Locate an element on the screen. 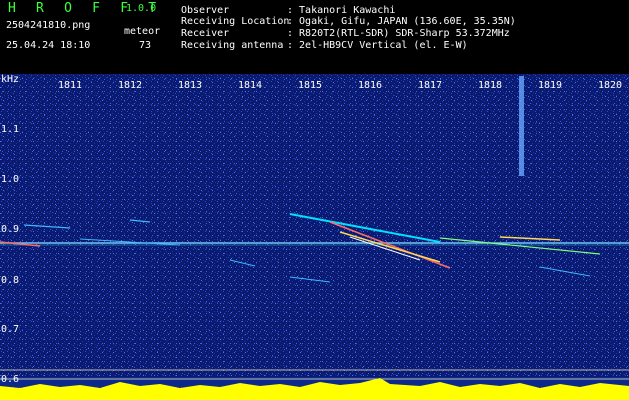 This screenshot has width=629, height=400. x-tick-label: 1812 is located at coordinates (130, 85).